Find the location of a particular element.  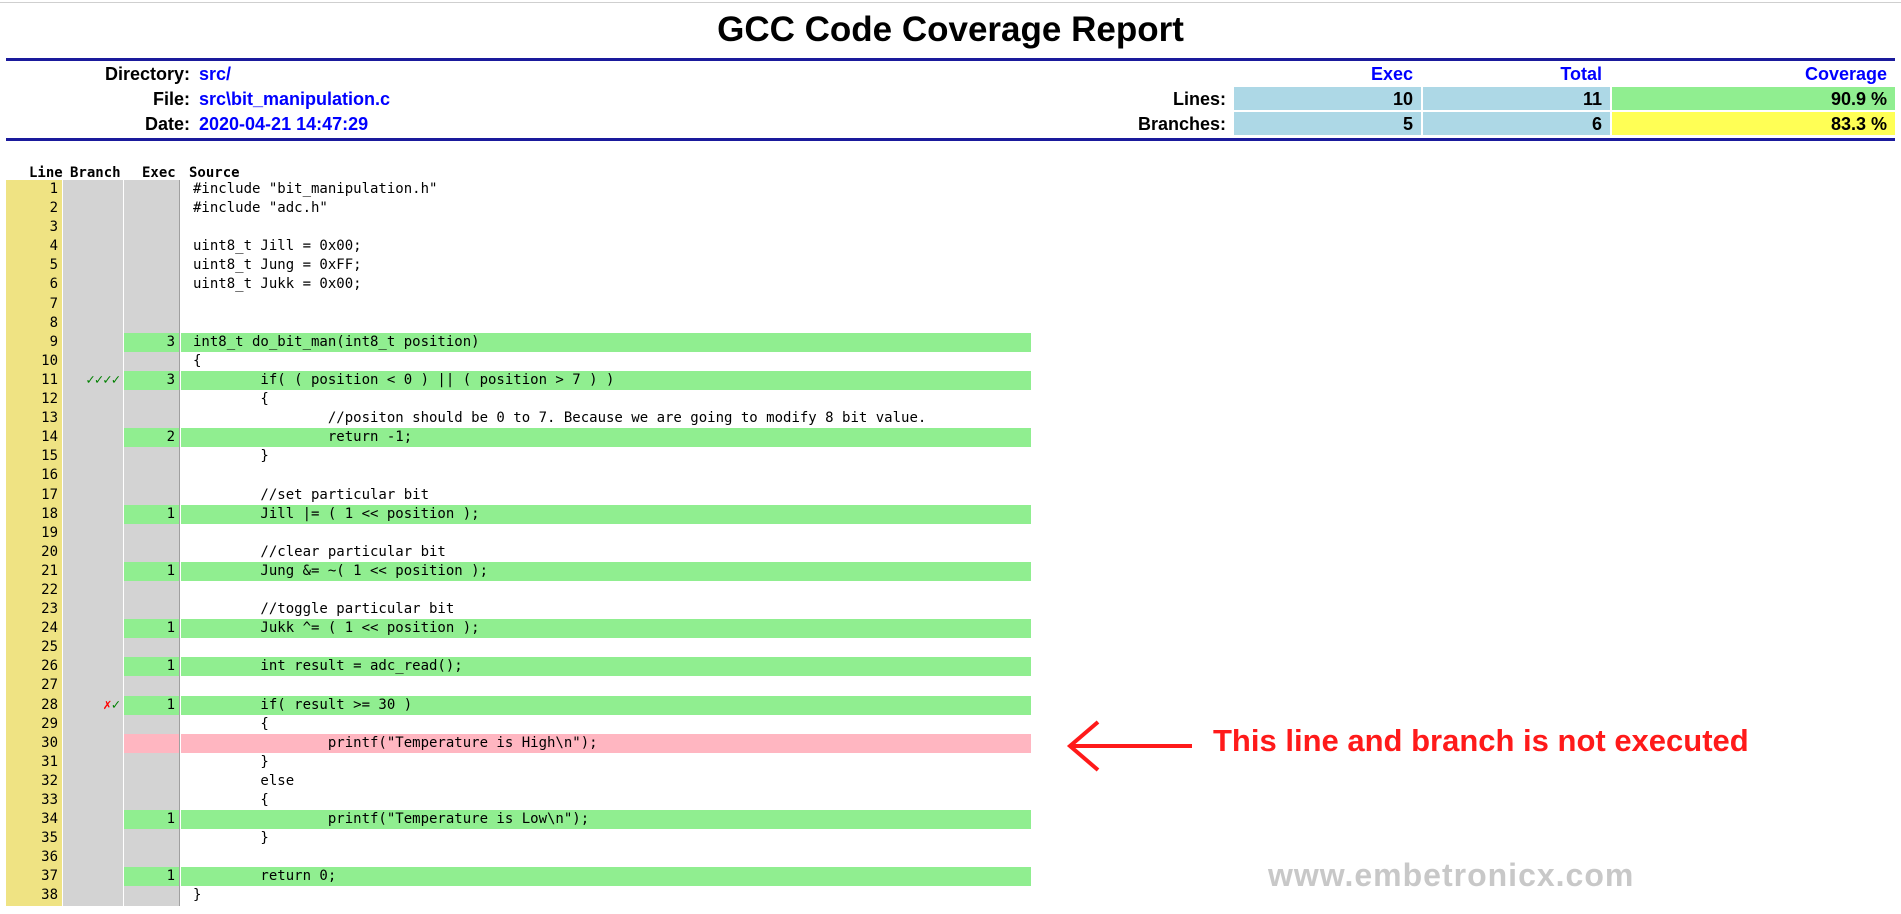

date-label: Date: is located at coordinates (167, 124).